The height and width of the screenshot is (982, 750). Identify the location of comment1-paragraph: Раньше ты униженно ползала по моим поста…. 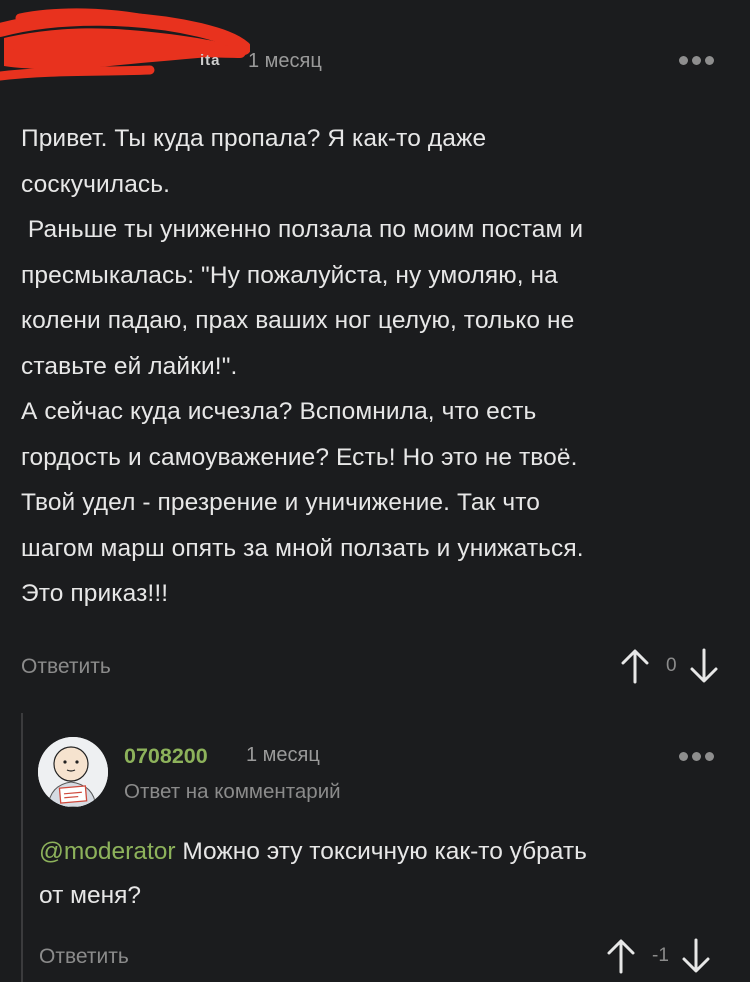
(302, 298).